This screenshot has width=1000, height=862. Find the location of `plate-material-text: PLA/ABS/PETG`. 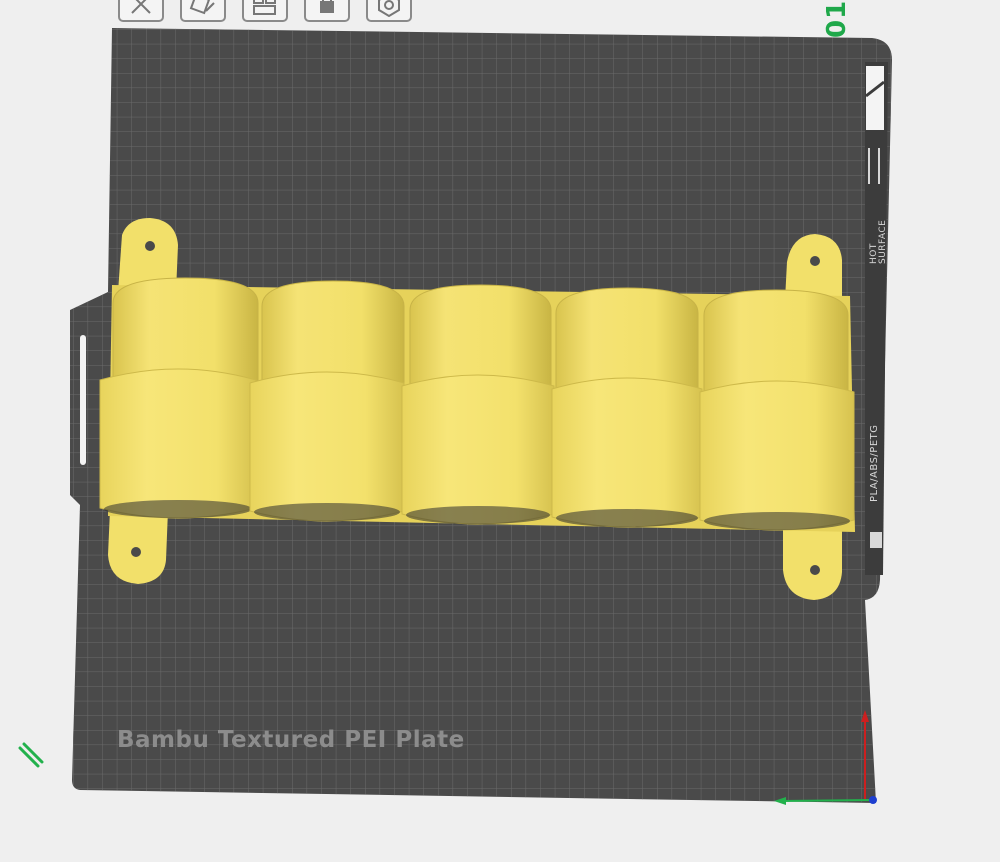

plate-material-text: PLA/ABS/PETG is located at coordinates (874, 463).